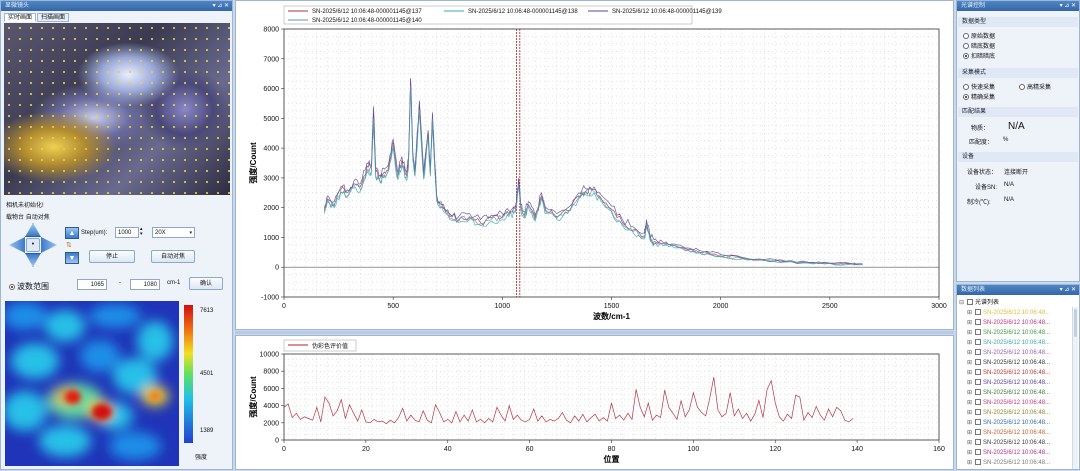 The image size is (1080, 471). What do you see at coordinates (20, 17) in the screenshot?
I see `tab-live-view: 实时画面` at bounding box center [20, 17].